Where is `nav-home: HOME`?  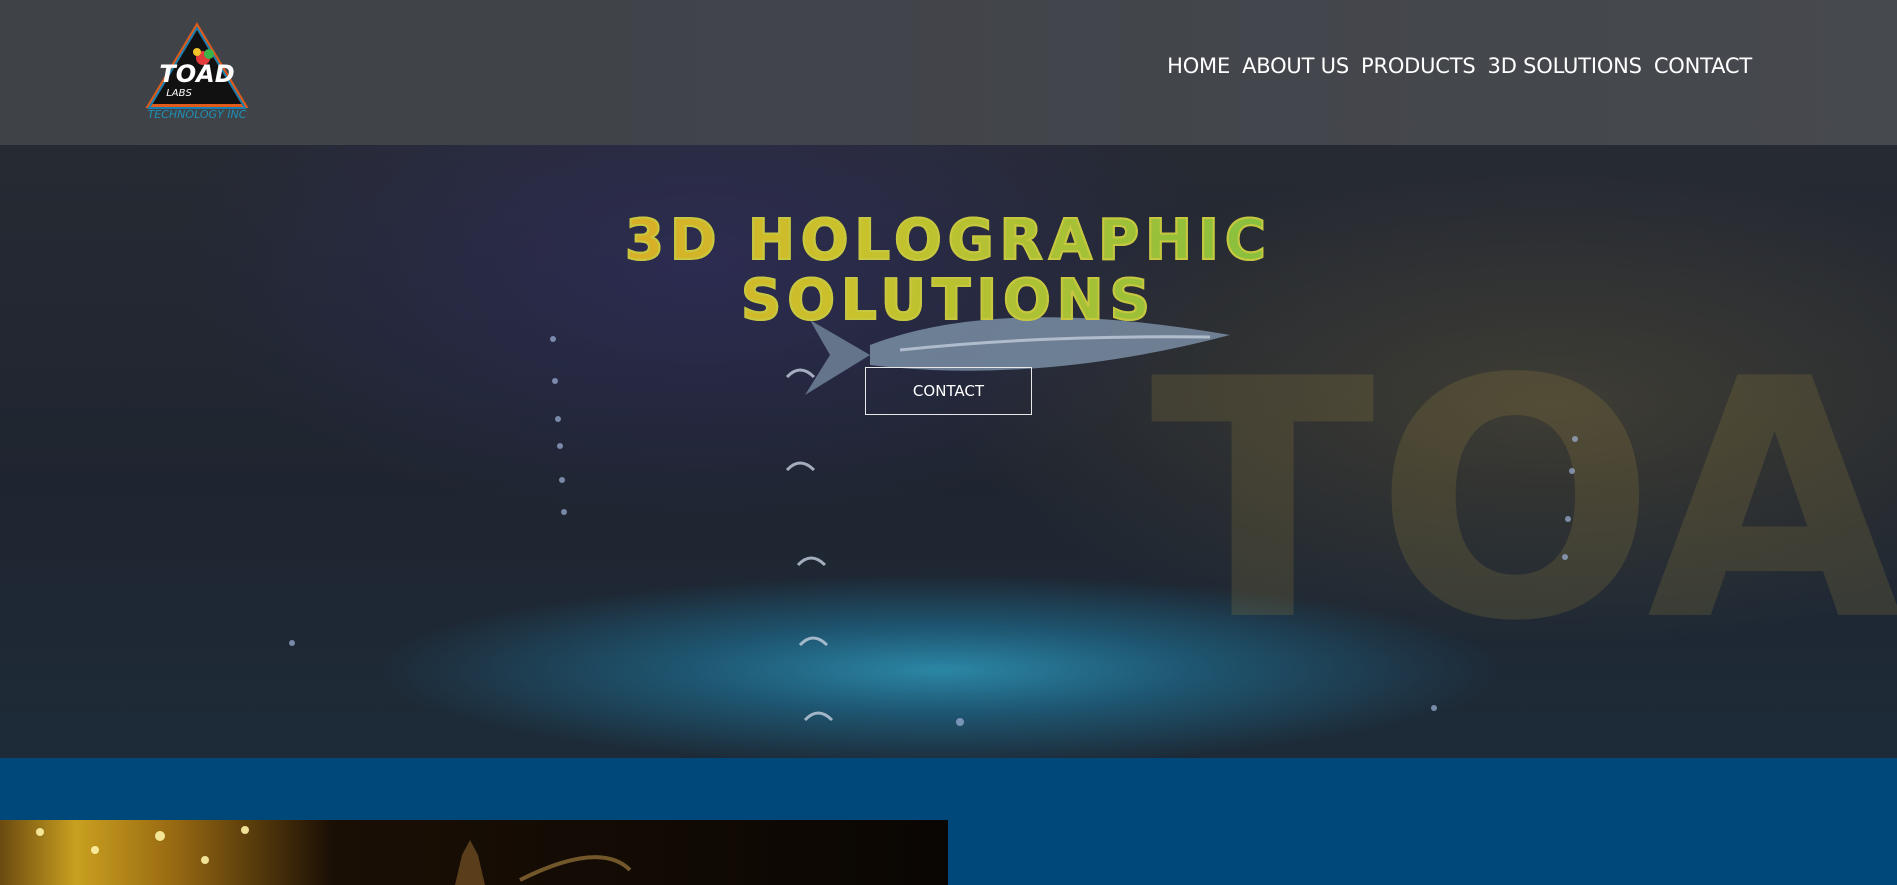
nav-home: HOME is located at coordinates (1198, 66).